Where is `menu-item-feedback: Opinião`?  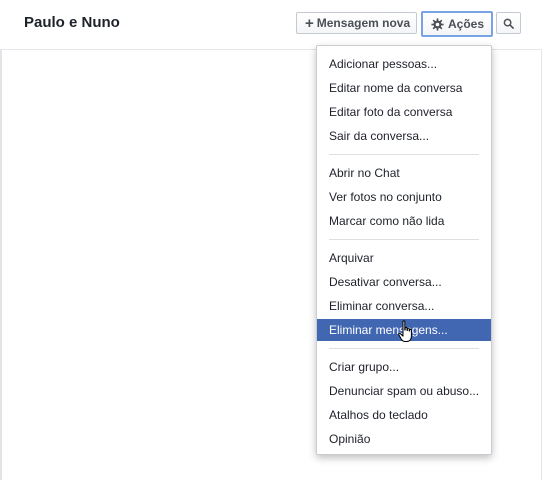
menu-item-feedback: Opinião is located at coordinates (404, 439).